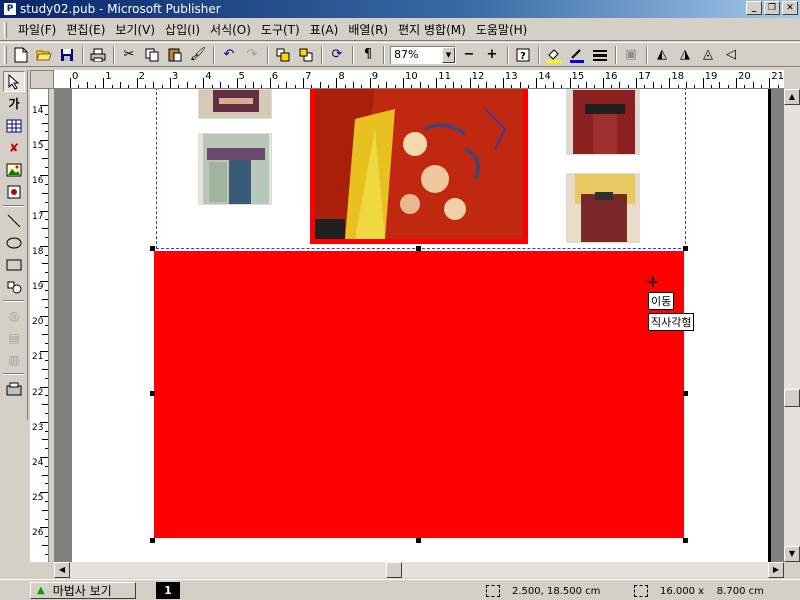 This screenshot has width=800, height=600. I want to click on menu-arrange: 배열(R), so click(368, 29).